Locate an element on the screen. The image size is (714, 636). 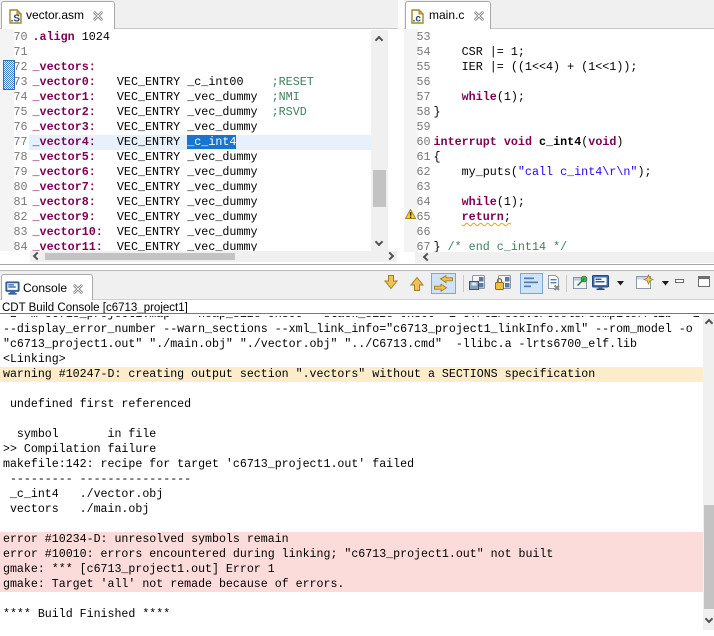
svg-text: .c is located at coordinates (417, 18).